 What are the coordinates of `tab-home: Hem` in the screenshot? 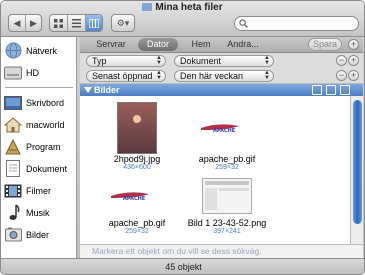 It's located at (201, 44).